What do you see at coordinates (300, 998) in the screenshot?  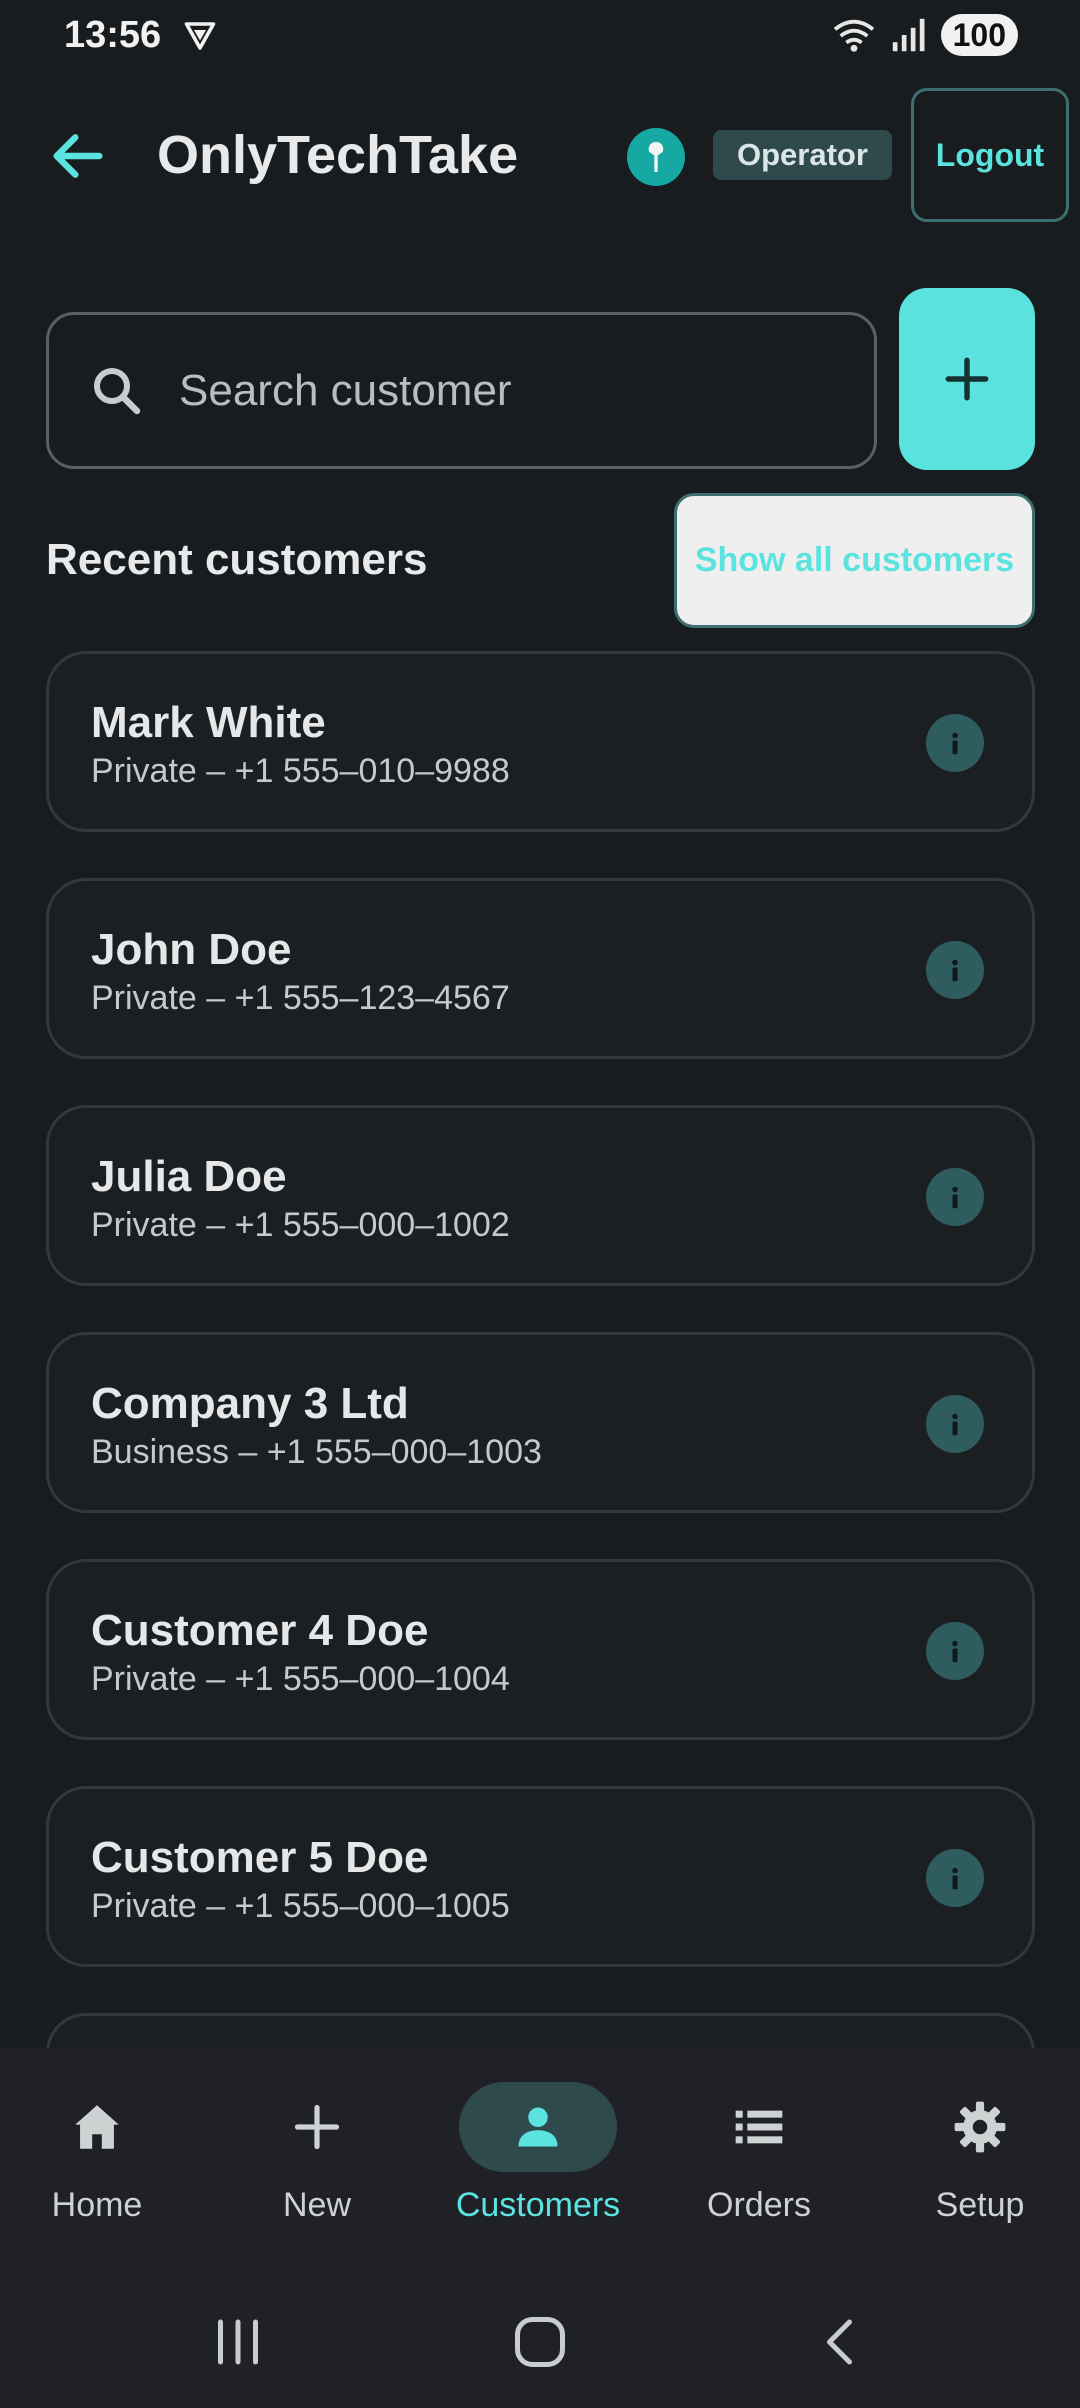 I see `customer-detail: Private – +1 555–123–4567` at bounding box center [300, 998].